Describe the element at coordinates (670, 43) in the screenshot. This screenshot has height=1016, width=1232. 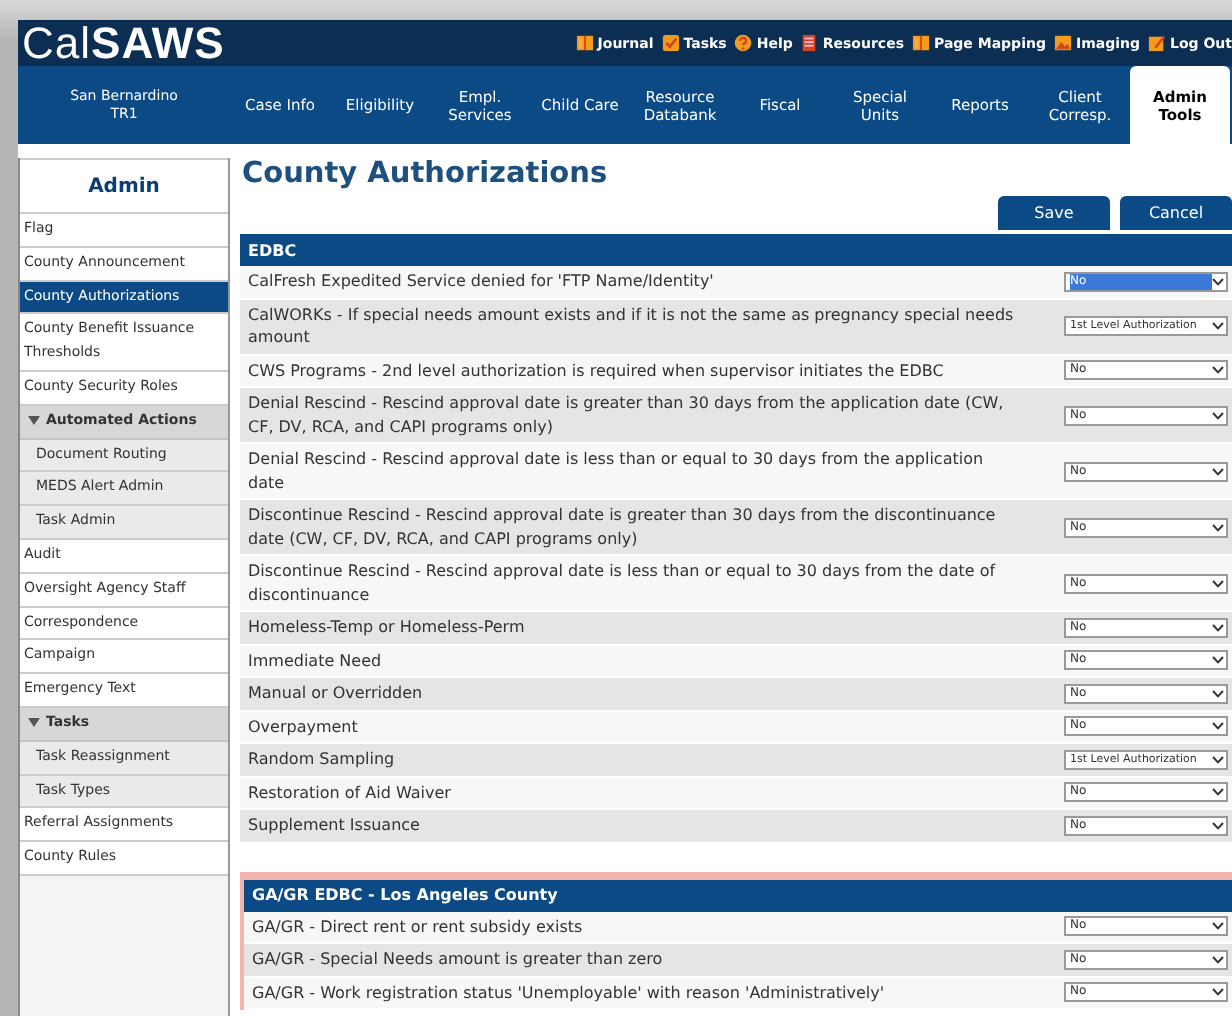
I see `checkbox-icon` at that location.